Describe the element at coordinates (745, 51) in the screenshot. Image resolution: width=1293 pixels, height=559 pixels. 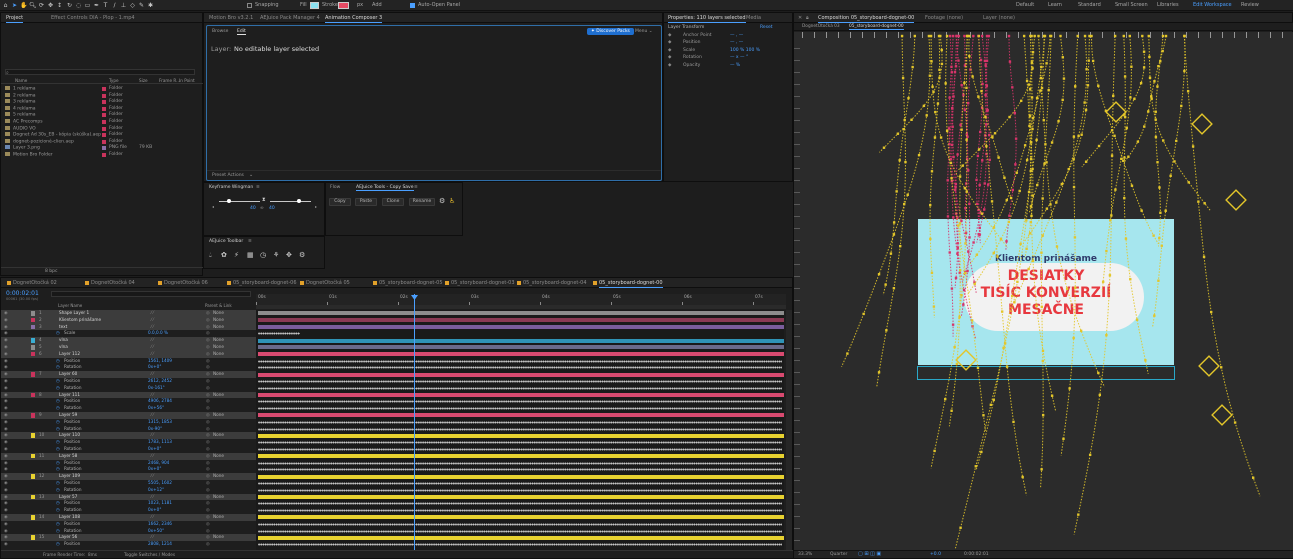
I see `transform-value: 100 % 100 %` at that location.